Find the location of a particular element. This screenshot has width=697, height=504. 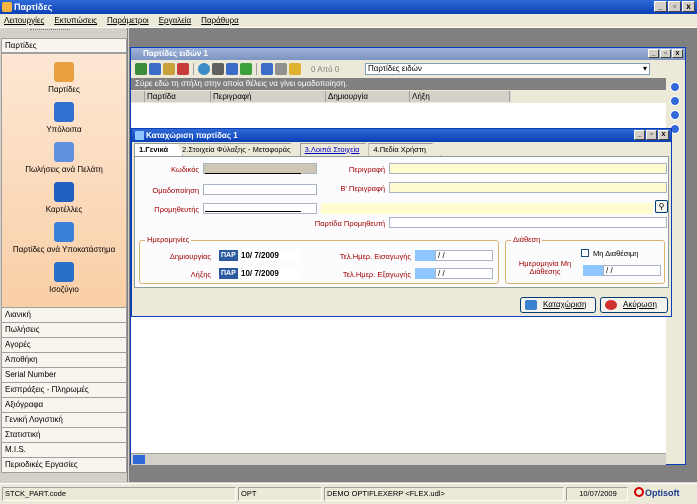

menu-tools: Εργαλεία is located at coordinates (175, 20).